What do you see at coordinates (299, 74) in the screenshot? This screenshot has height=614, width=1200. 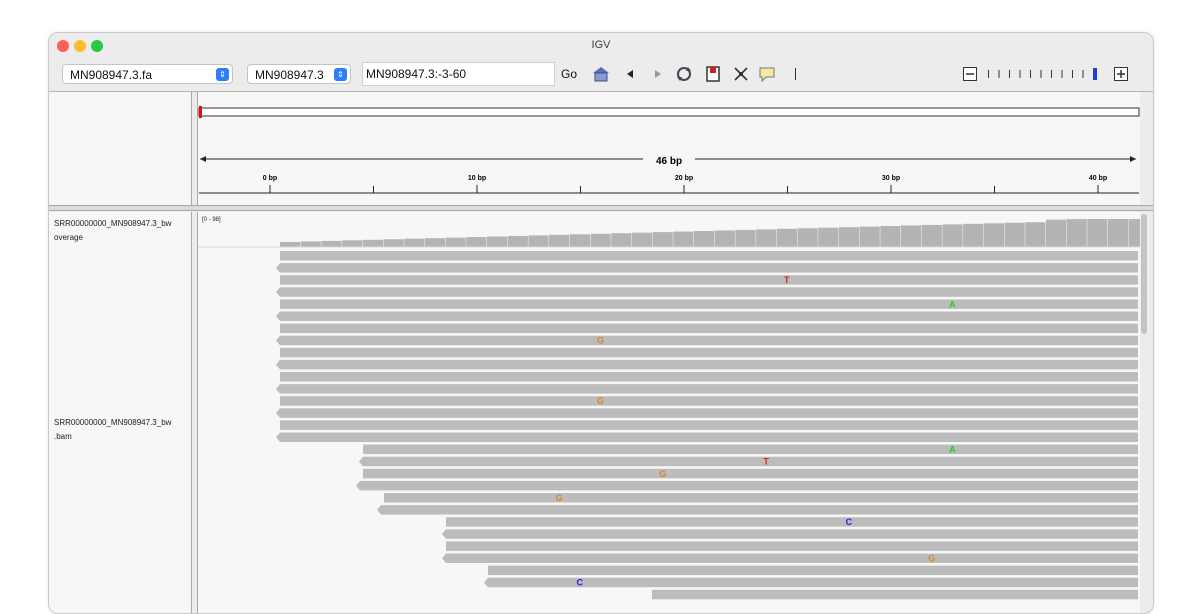 I see `chromosome-select: MN908947.3 ⇕` at bounding box center [299, 74].